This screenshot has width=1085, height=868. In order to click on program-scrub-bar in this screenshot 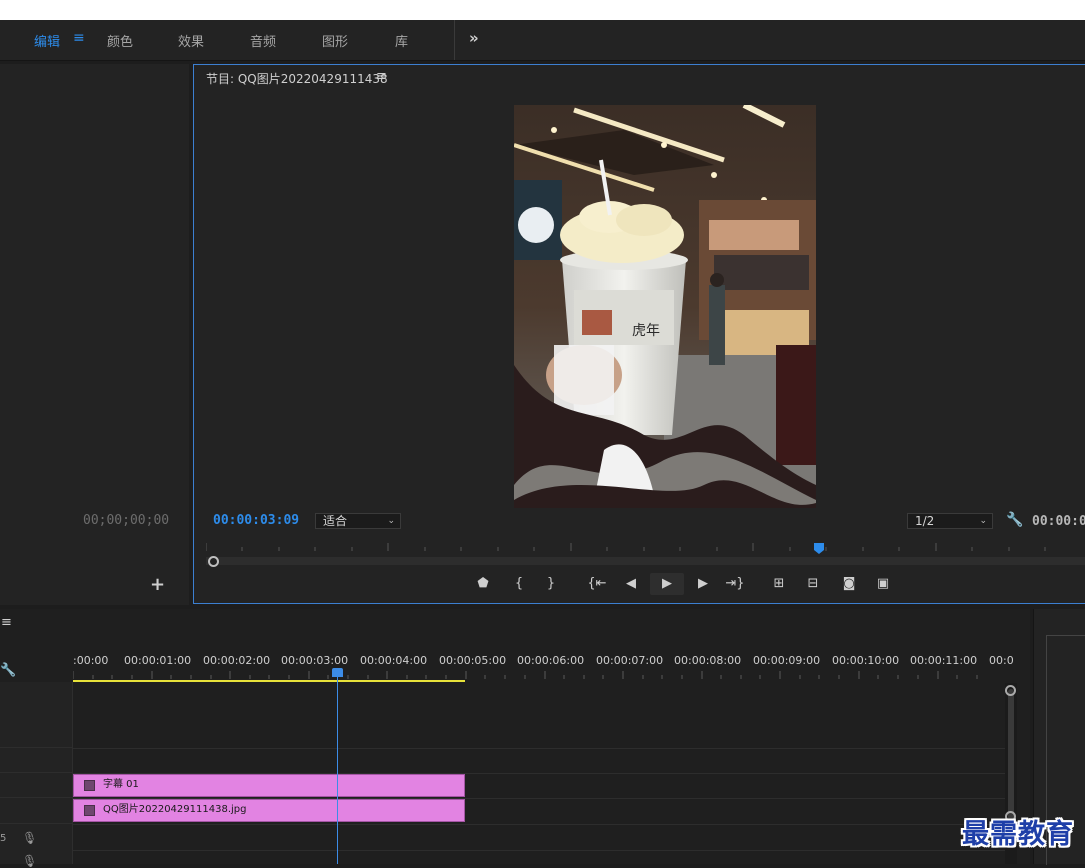, I will do `click(645, 561)`.